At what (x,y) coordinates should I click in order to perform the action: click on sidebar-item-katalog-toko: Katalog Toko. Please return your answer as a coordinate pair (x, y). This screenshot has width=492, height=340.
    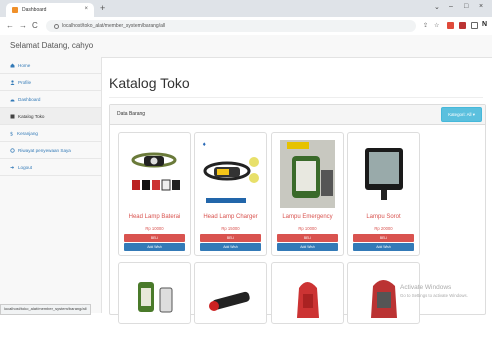
    Looking at the image, I should click on (50, 116).